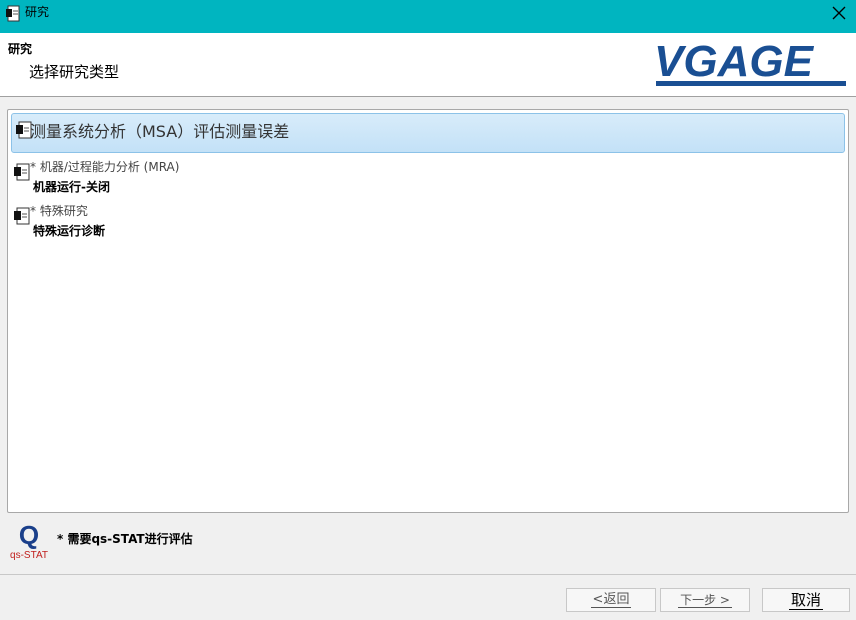 The image size is (856, 620). I want to click on back-button-label: <返回, so click(611, 600).